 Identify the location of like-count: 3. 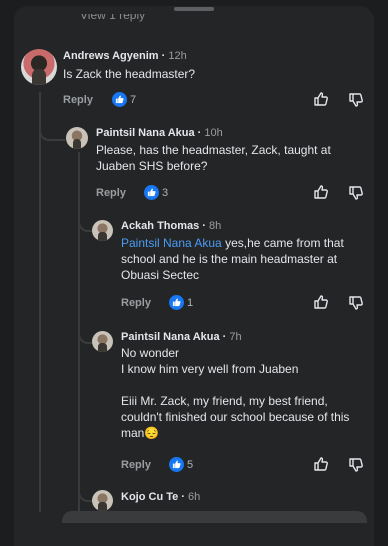
(165, 193).